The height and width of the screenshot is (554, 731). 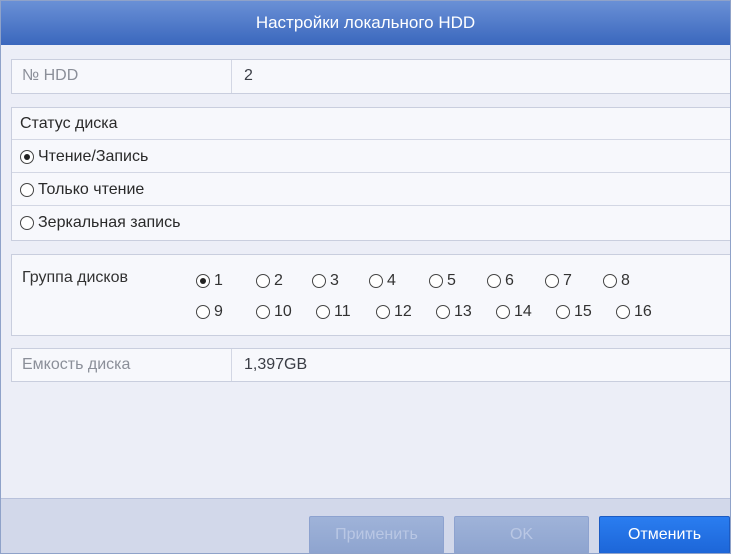 What do you see at coordinates (509, 280) in the screenshot?
I see `option-label: 6` at bounding box center [509, 280].